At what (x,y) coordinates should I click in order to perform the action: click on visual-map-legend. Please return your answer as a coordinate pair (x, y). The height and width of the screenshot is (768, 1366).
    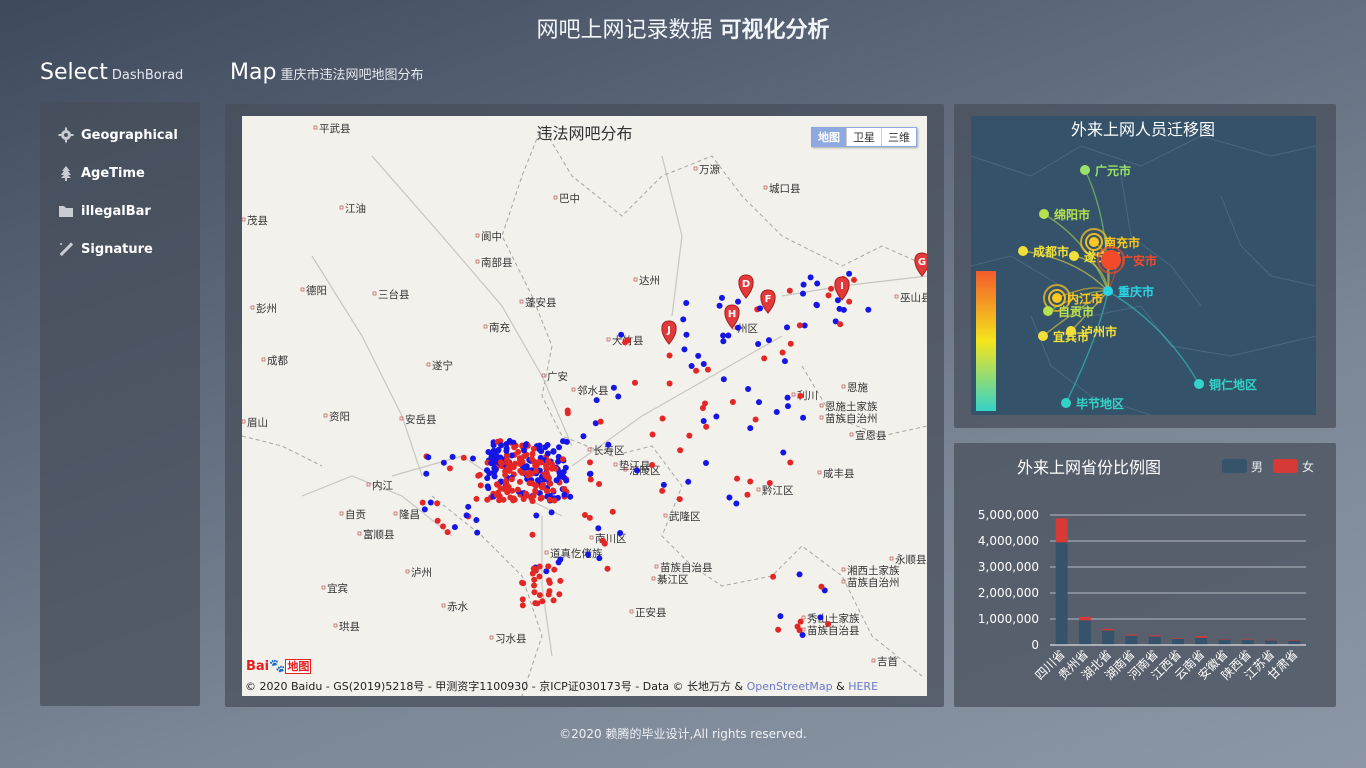
    Looking at the image, I should click on (986, 341).